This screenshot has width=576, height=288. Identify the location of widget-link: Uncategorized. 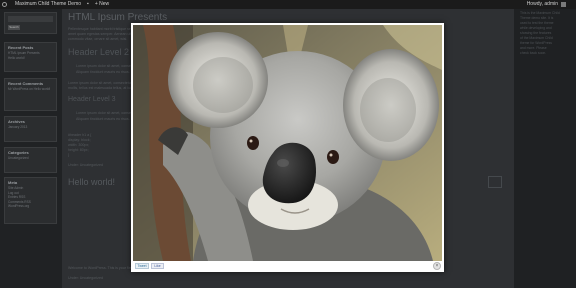
(30, 158).